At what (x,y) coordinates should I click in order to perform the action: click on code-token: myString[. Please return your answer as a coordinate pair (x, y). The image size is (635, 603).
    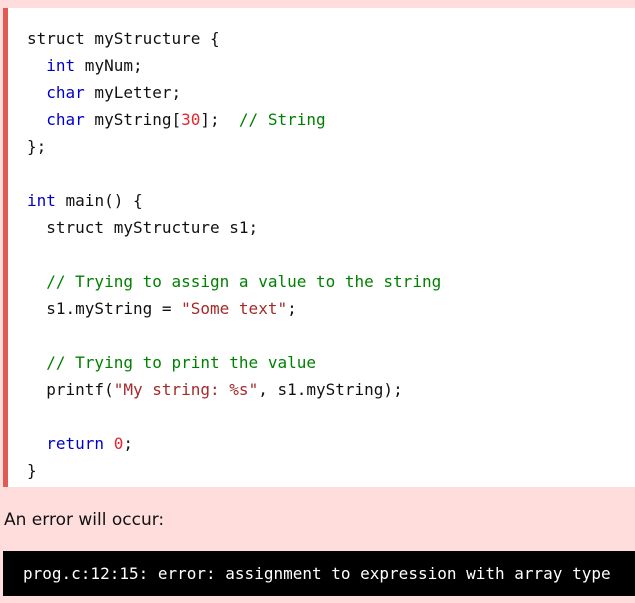
    Looking at the image, I should click on (133, 119).